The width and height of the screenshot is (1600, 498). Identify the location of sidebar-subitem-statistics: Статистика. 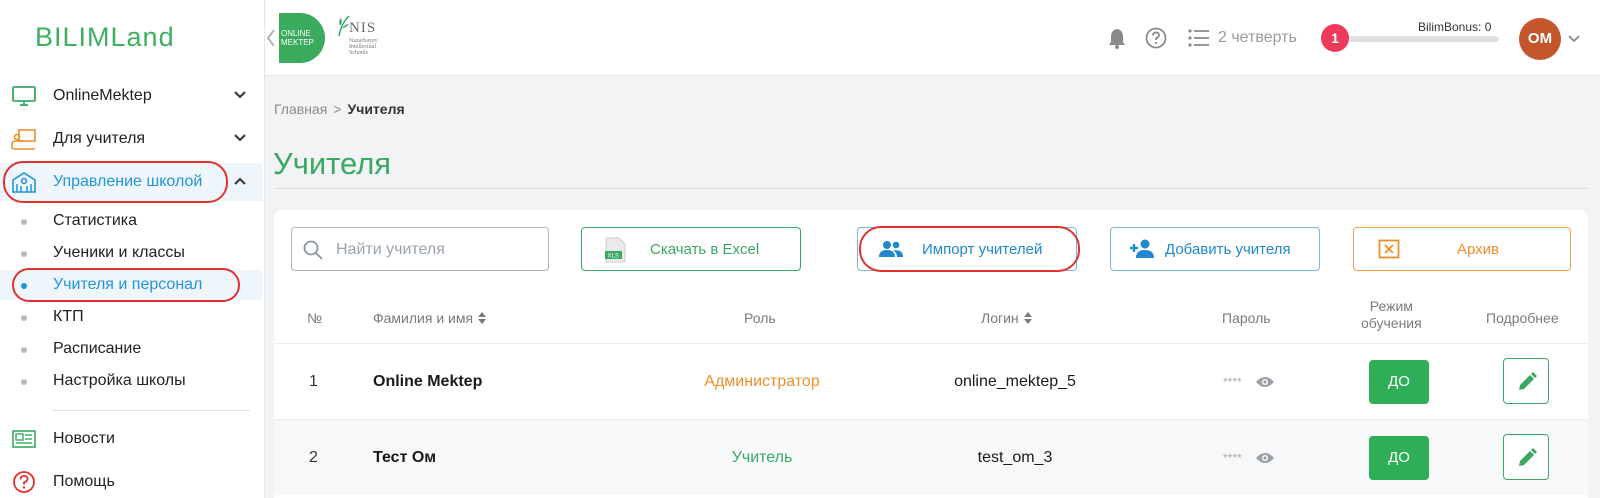
(131, 221).